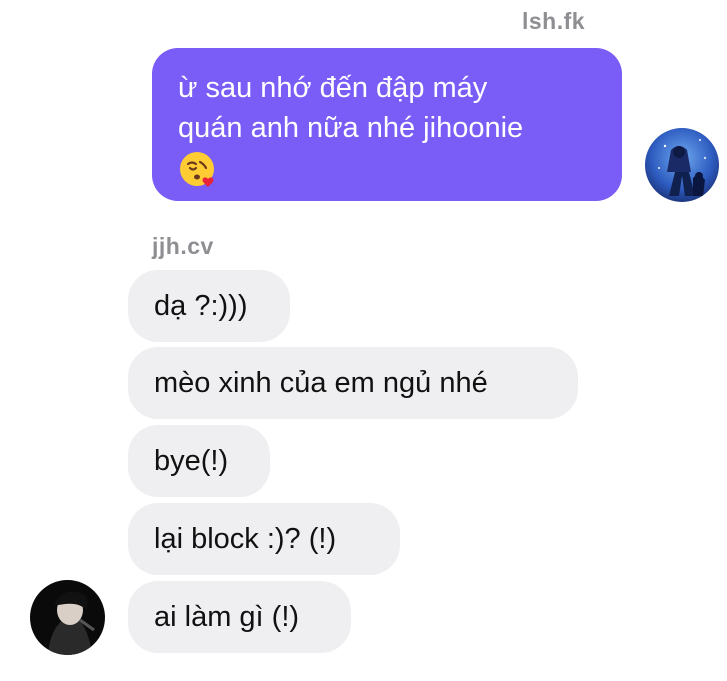 Image resolution: width=727 pixels, height=681 pixels. What do you see at coordinates (199, 461) in the screenshot?
I see `incoming-message-bubble: bye(!)` at bounding box center [199, 461].